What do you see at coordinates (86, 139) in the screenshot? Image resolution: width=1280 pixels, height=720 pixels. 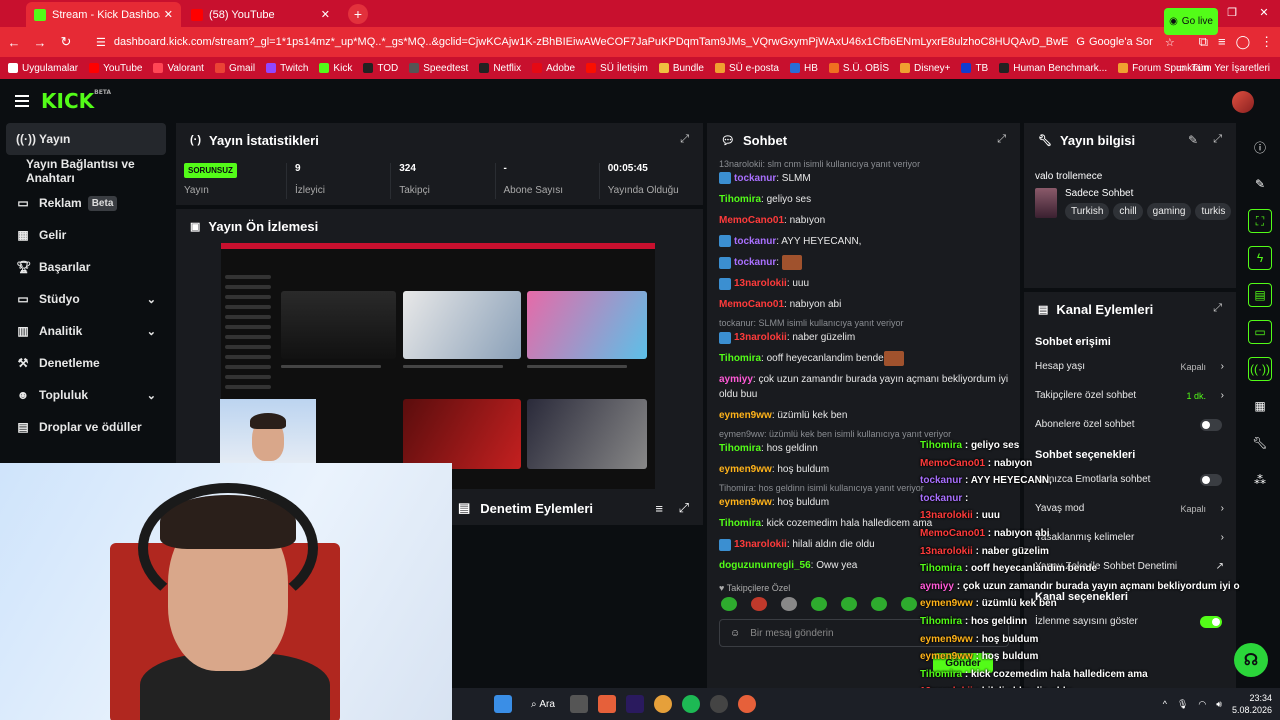 I see `sidebar-item-yayin: ((·)) Yayın` at bounding box center [86, 139].